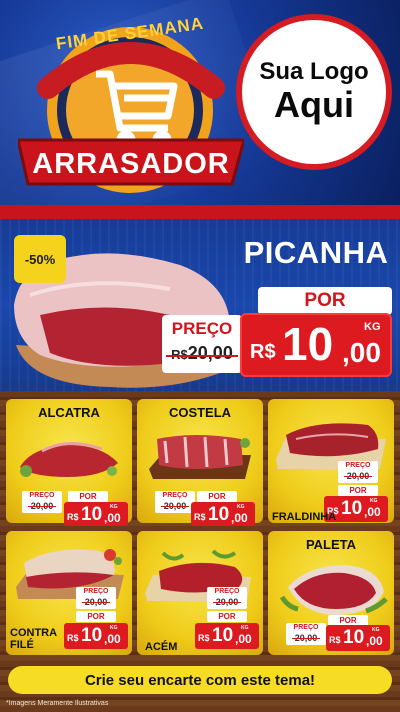 This screenshot has height=712, width=400. I want to click on alcatra-image, so click(69, 459).